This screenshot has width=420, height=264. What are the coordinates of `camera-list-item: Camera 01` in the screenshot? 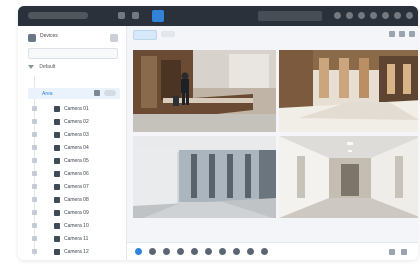 It's located at (84, 109).